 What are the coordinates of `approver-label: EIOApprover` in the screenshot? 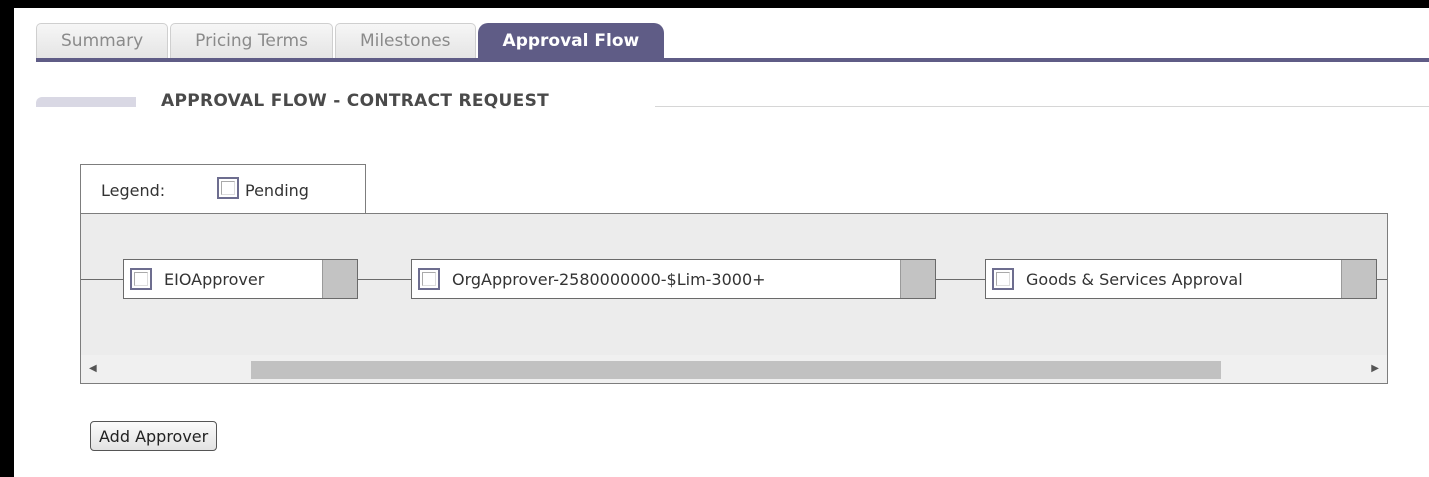 It's located at (214, 279).